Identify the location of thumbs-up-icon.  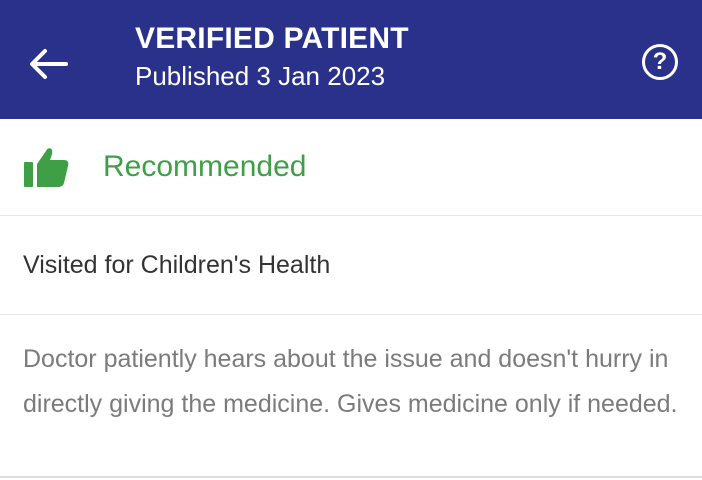
(46, 167).